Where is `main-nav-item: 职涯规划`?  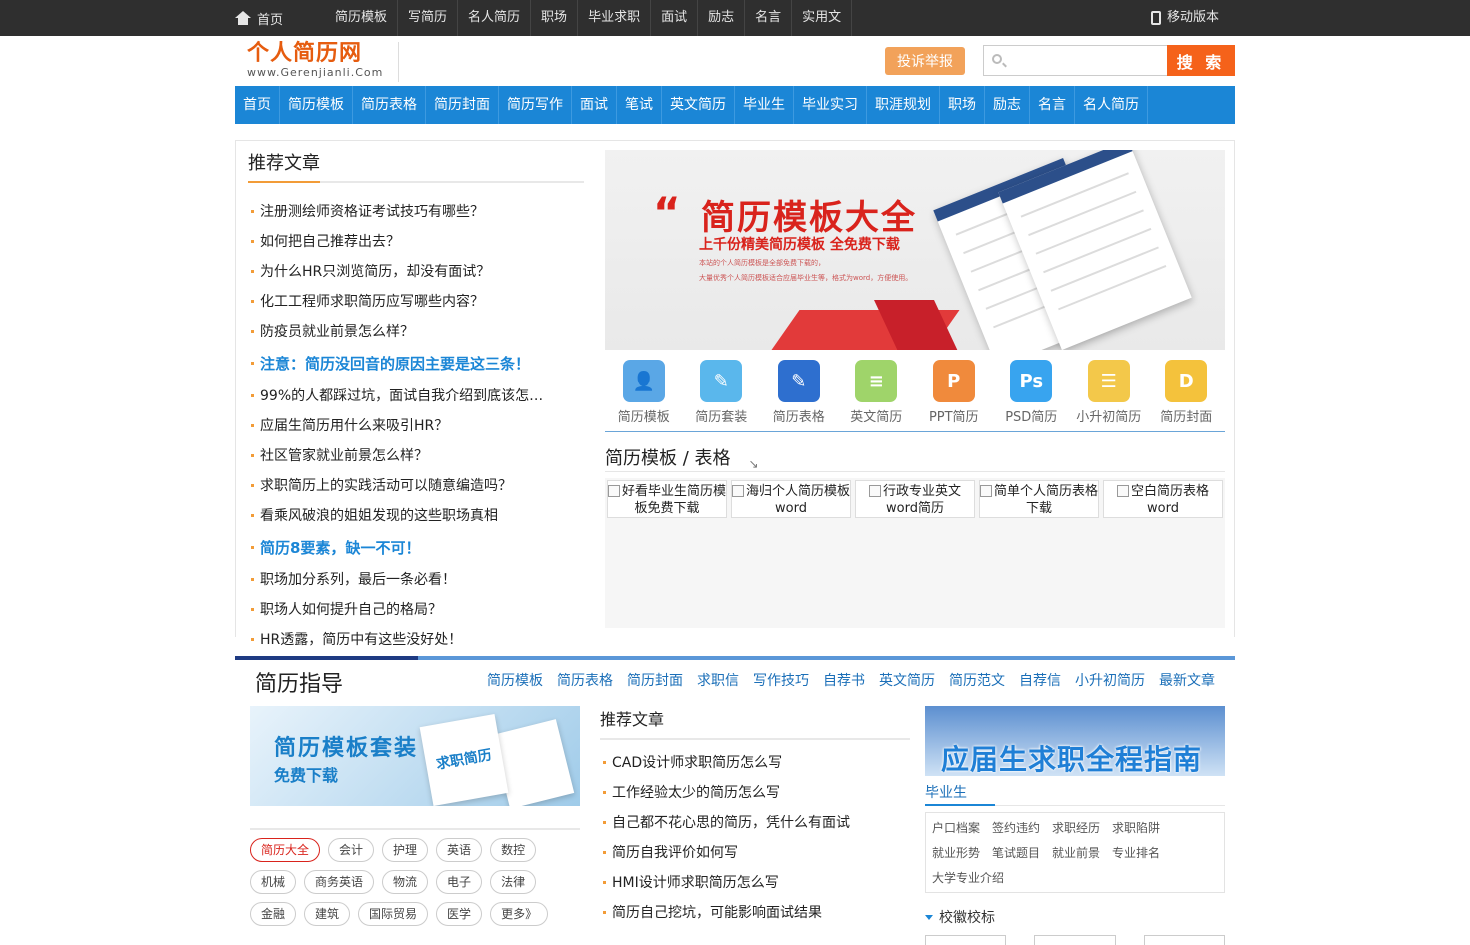 main-nav-item: 职涯规划 is located at coordinates (903, 105).